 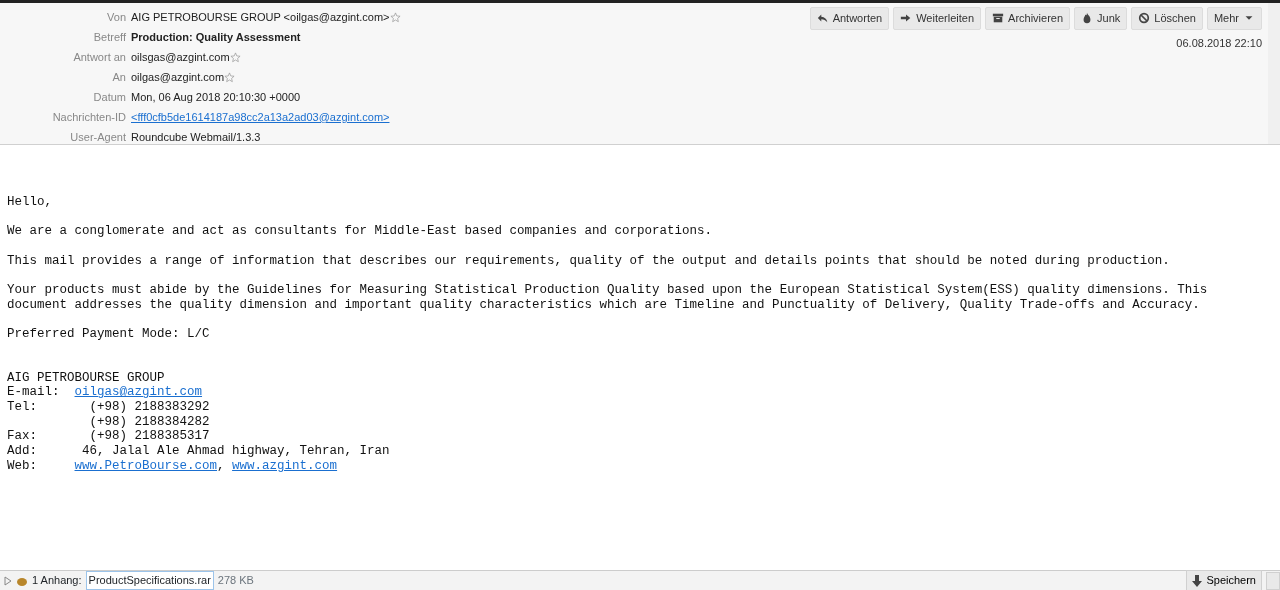 I want to click on field-label: An, so click(x=118, y=77).